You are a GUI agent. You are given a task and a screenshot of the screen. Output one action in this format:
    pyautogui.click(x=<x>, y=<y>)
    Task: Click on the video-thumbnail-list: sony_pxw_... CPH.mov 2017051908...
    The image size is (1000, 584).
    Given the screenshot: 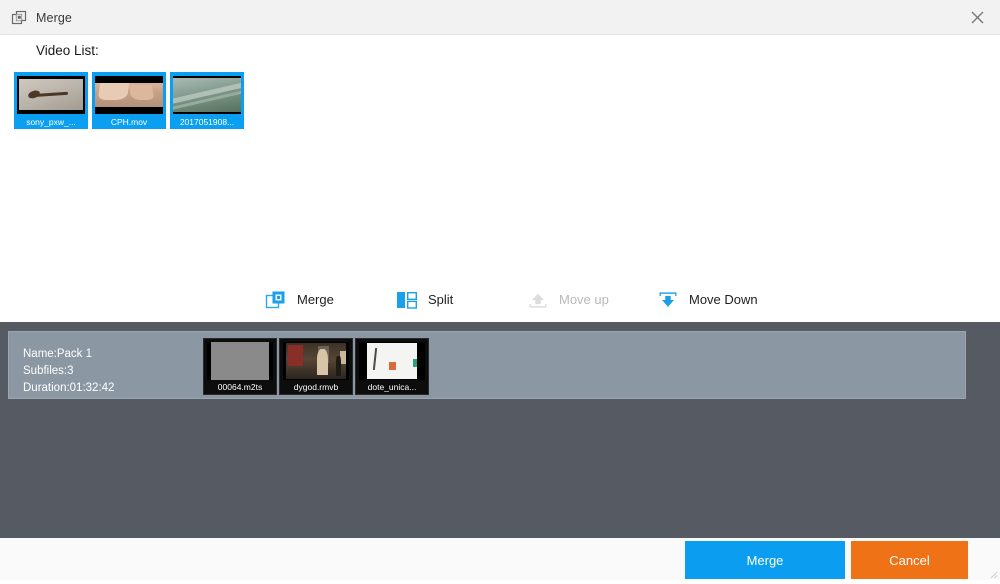 What is the action you would take?
    pyautogui.click(x=129, y=100)
    